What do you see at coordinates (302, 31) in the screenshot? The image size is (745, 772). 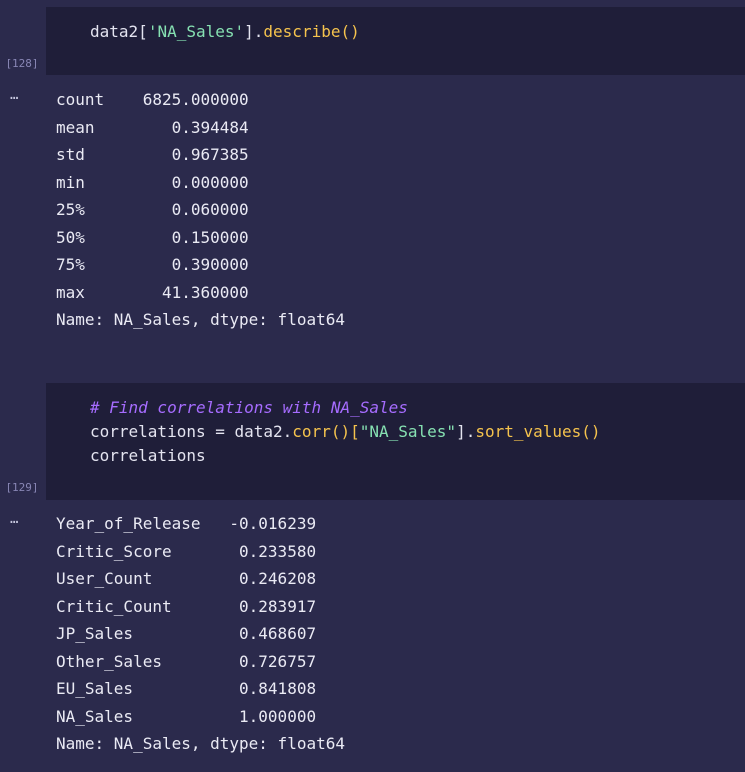 I see `code-token: describe` at bounding box center [302, 31].